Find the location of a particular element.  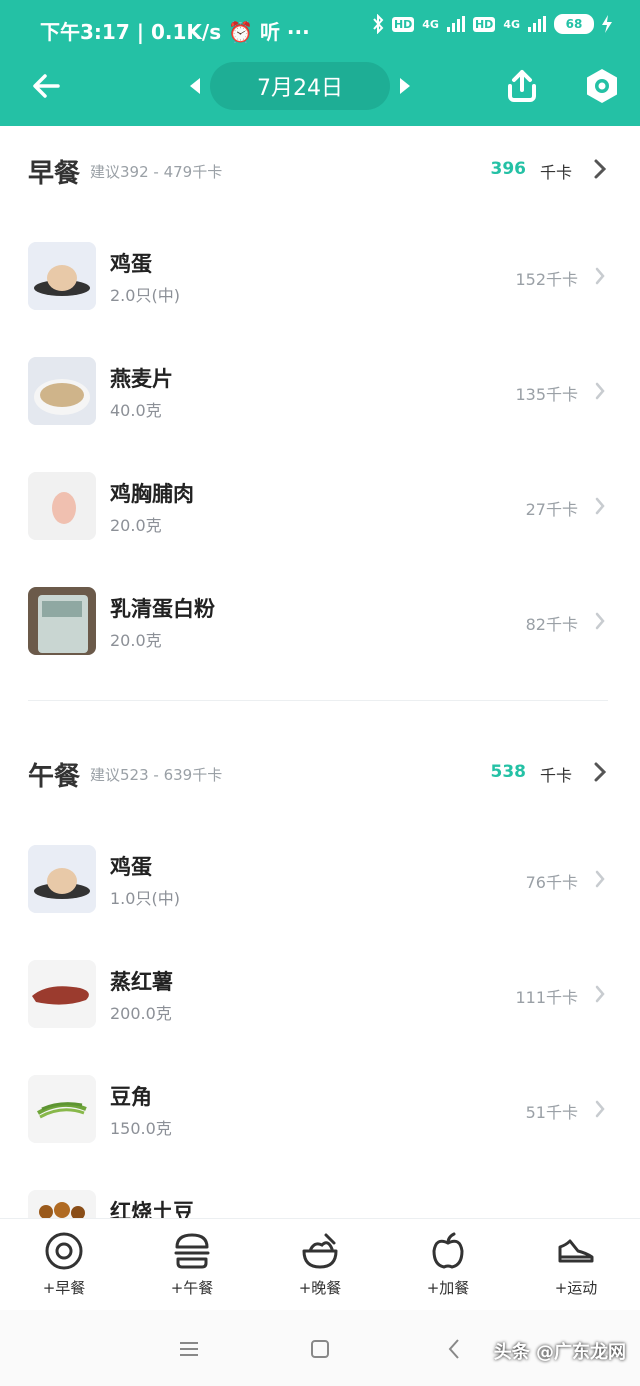

status-bar: 下午3:17 | 0.1K/s ⏰ 听 ··· HD 4G HD 4G 68 is located at coordinates (320, 29).